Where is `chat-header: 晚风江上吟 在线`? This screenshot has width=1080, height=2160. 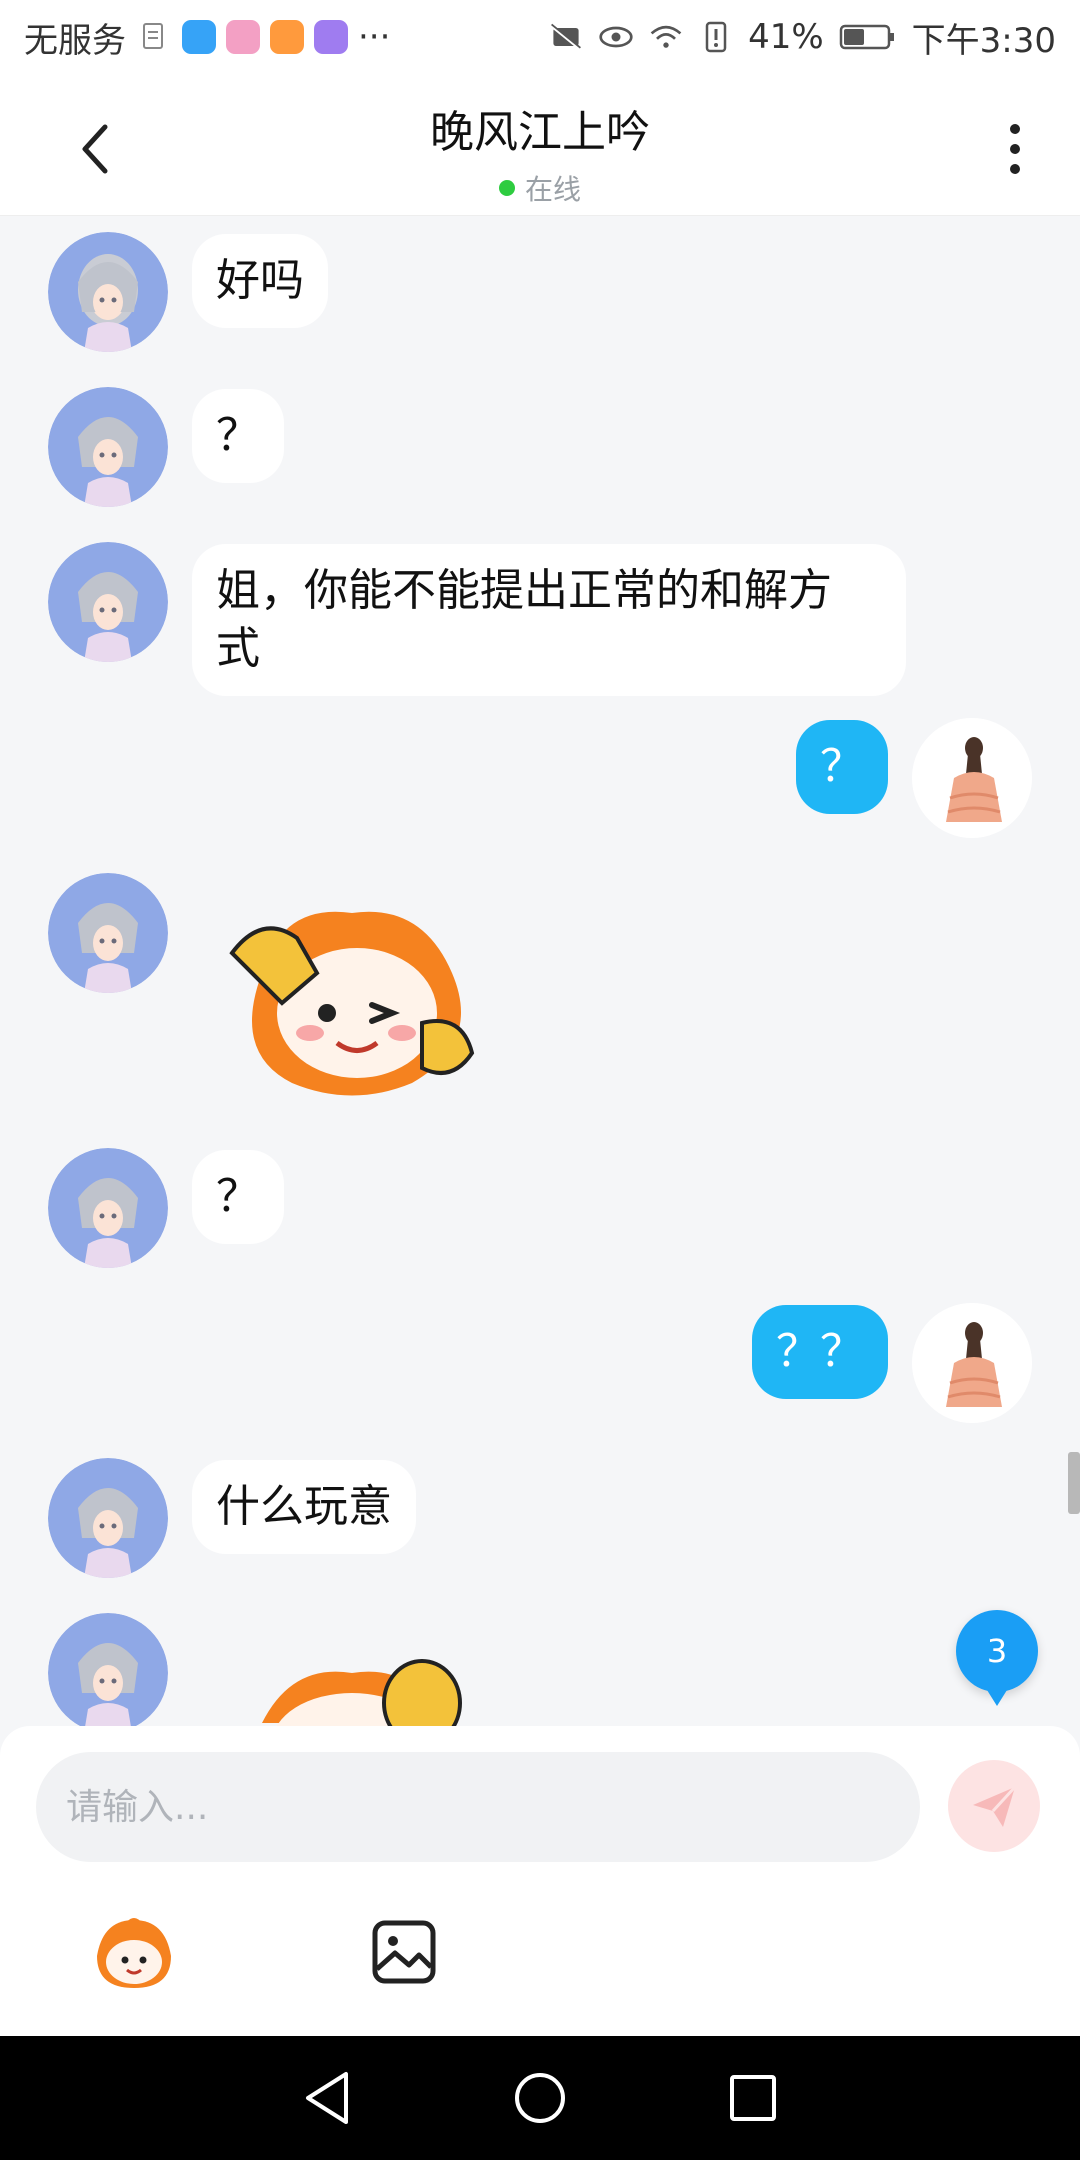 chat-header: 晚风江上吟 在线 is located at coordinates (540, 145).